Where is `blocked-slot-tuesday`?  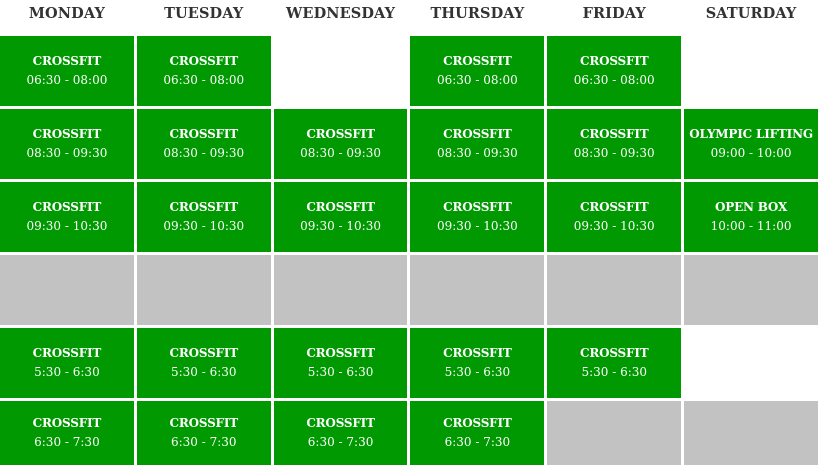
blocked-slot-tuesday is located at coordinates (203, 290).